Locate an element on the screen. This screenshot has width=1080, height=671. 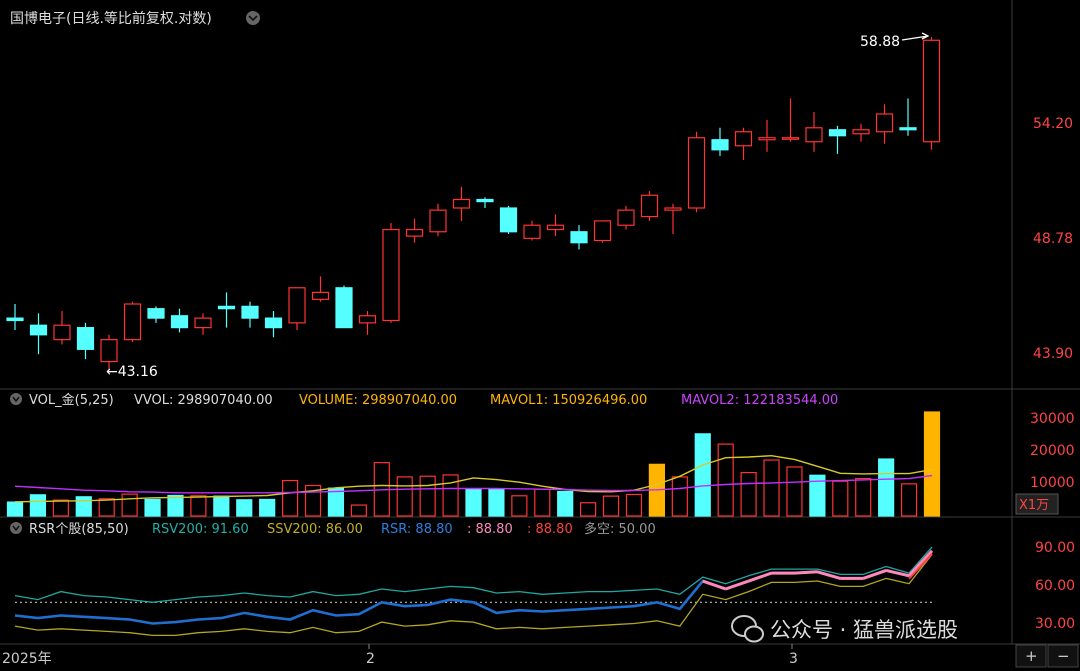
volume-axis-label: 20000 is located at coordinates (1052, 451).